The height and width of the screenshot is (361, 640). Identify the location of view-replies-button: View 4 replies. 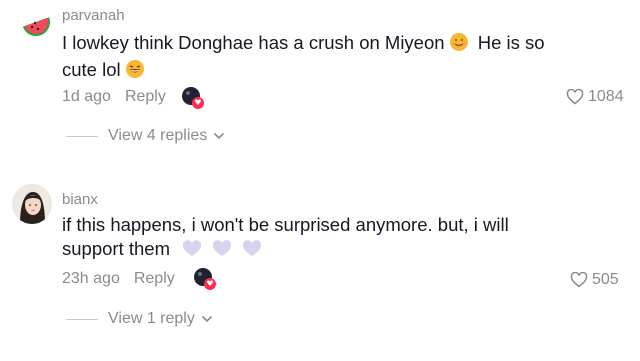
(145, 136).